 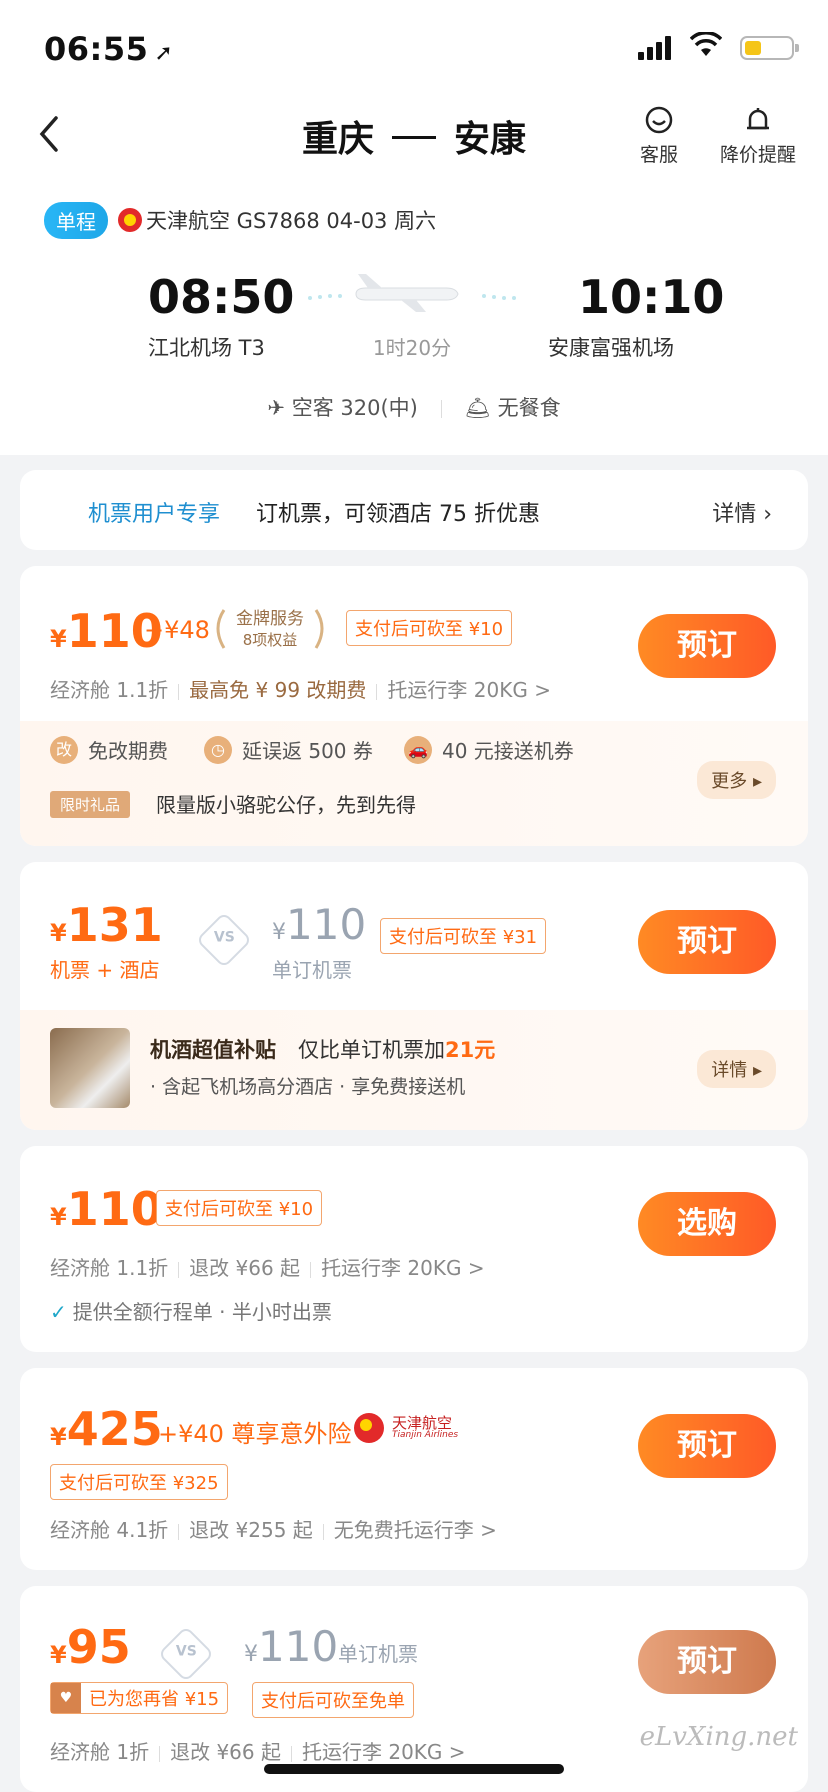 What do you see at coordinates (414, 1769) in the screenshot?
I see `home-indicator` at bounding box center [414, 1769].